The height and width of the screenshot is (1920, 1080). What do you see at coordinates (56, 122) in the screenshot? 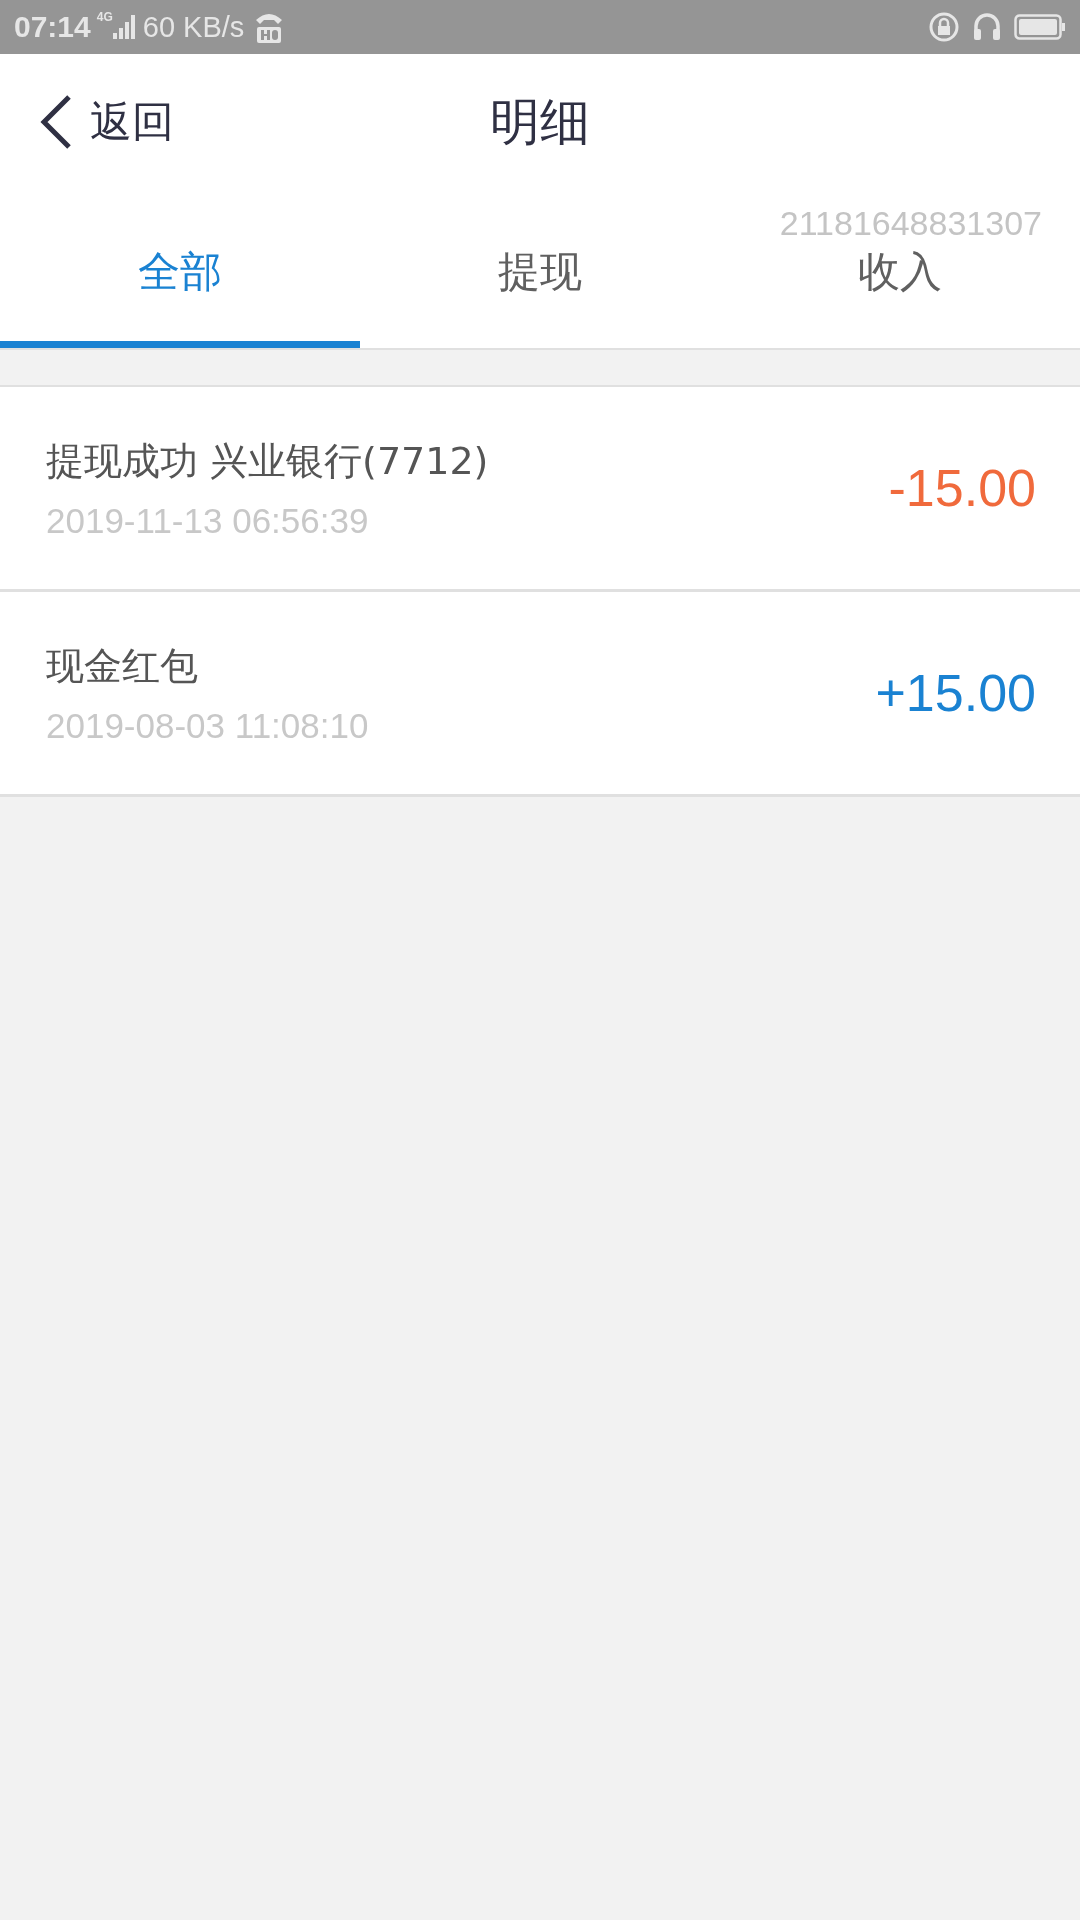
I see `back-chevron-icon` at bounding box center [56, 122].